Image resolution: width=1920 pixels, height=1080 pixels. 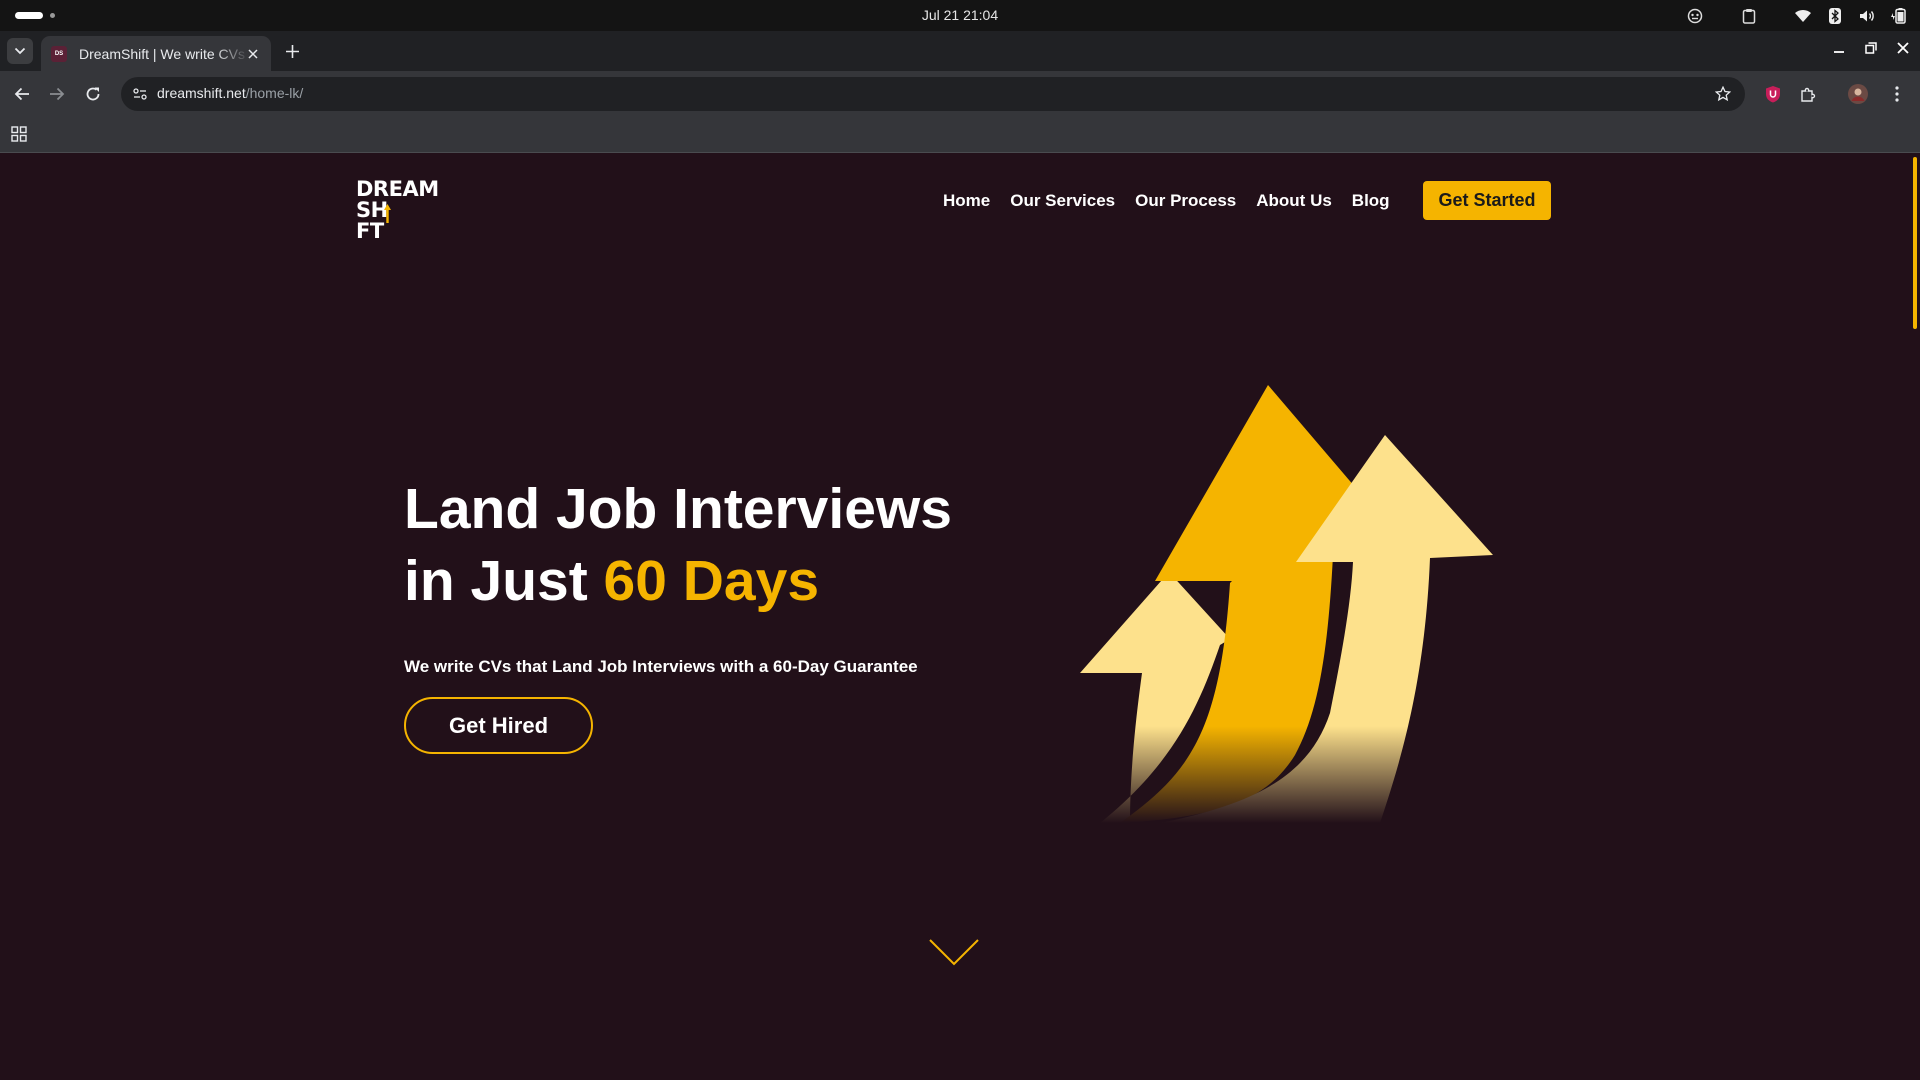 What do you see at coordinates (20, 135) in the screenshot?
I see `apps-grid-icon` at bounding box center [20, 135].